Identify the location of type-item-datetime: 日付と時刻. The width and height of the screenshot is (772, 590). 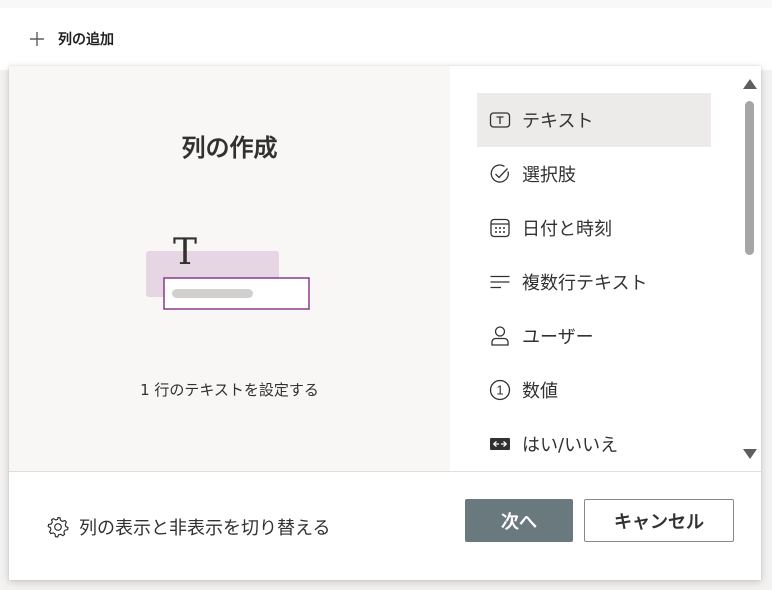
(594, 228).